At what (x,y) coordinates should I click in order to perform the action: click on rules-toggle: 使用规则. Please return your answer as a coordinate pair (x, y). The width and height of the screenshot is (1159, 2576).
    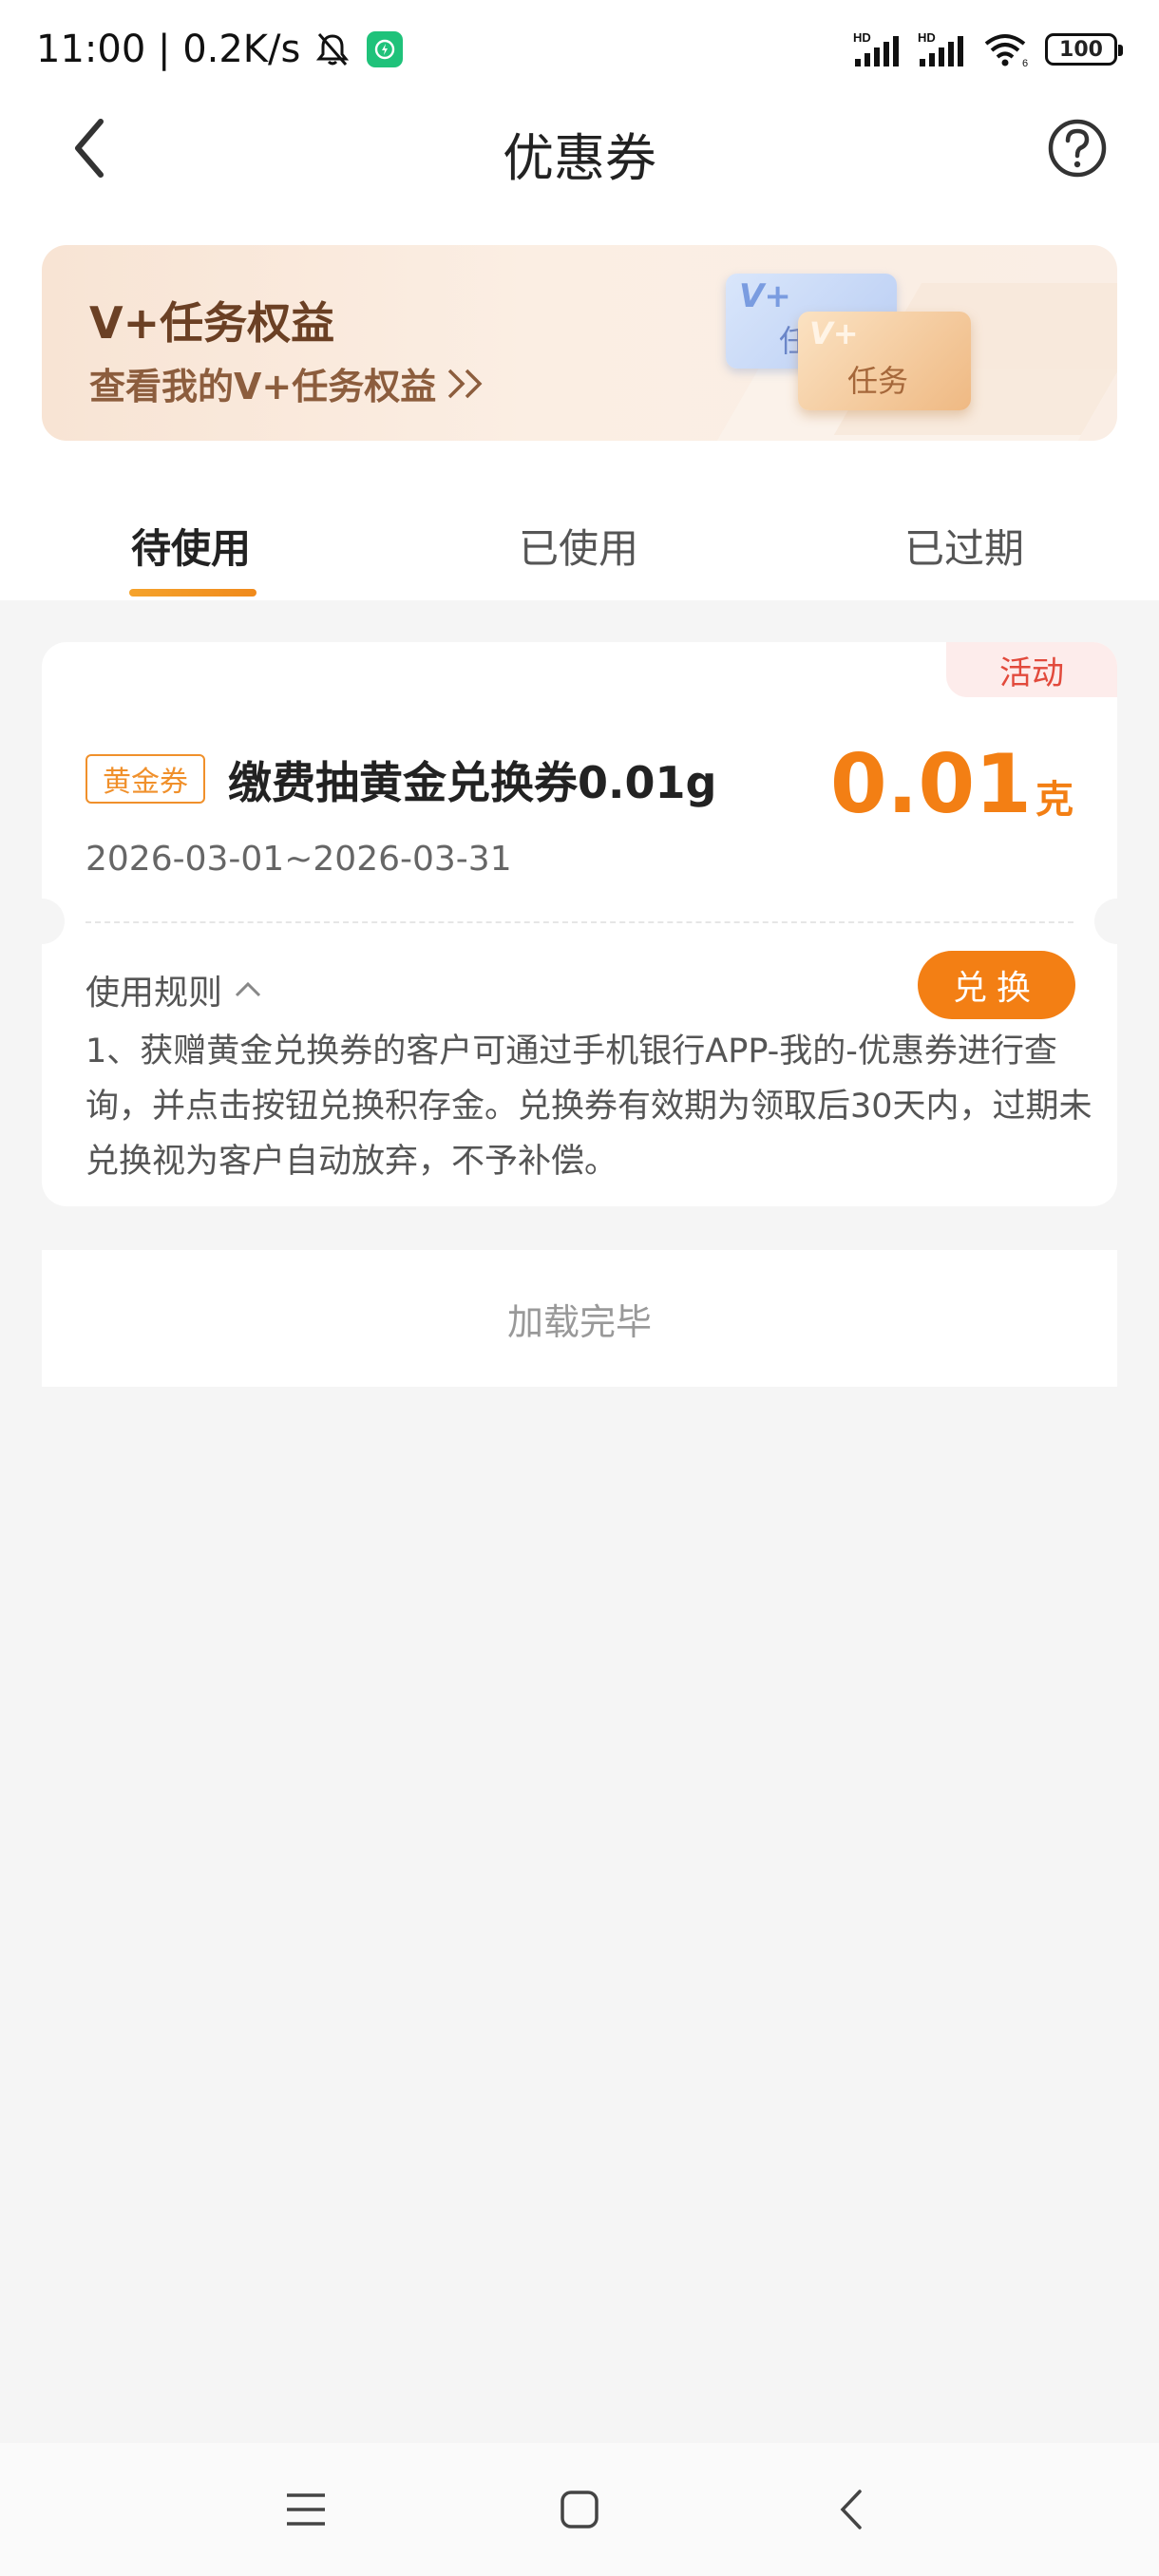
    Looking at the image, I should click on (174, 989).